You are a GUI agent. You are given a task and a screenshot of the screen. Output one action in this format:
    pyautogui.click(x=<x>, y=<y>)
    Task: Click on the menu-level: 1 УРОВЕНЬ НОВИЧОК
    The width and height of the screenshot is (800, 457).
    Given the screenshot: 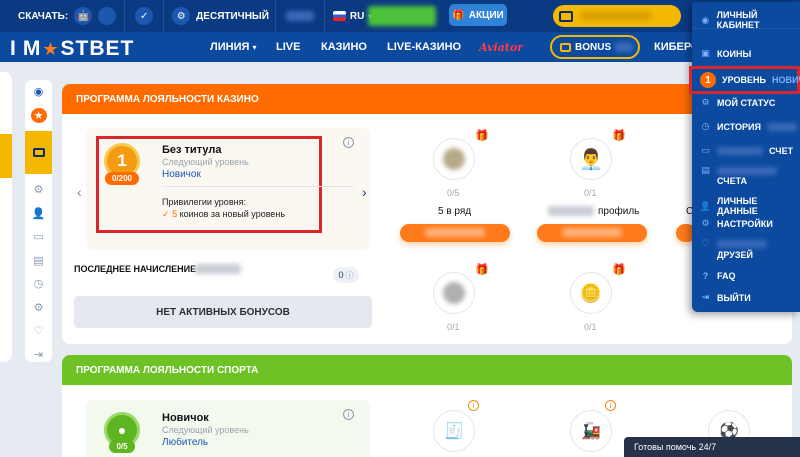 What is the action you would take?
    pyautogui.click(x=750, y=80)
    